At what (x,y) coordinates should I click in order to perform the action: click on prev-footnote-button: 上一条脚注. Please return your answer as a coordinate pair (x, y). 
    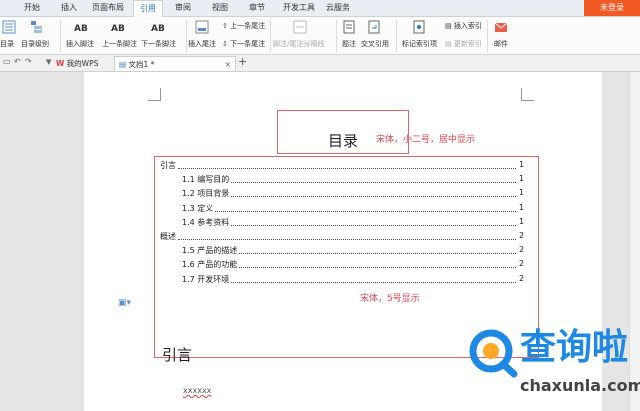
    Looking at the image, I should click on (119, 44).